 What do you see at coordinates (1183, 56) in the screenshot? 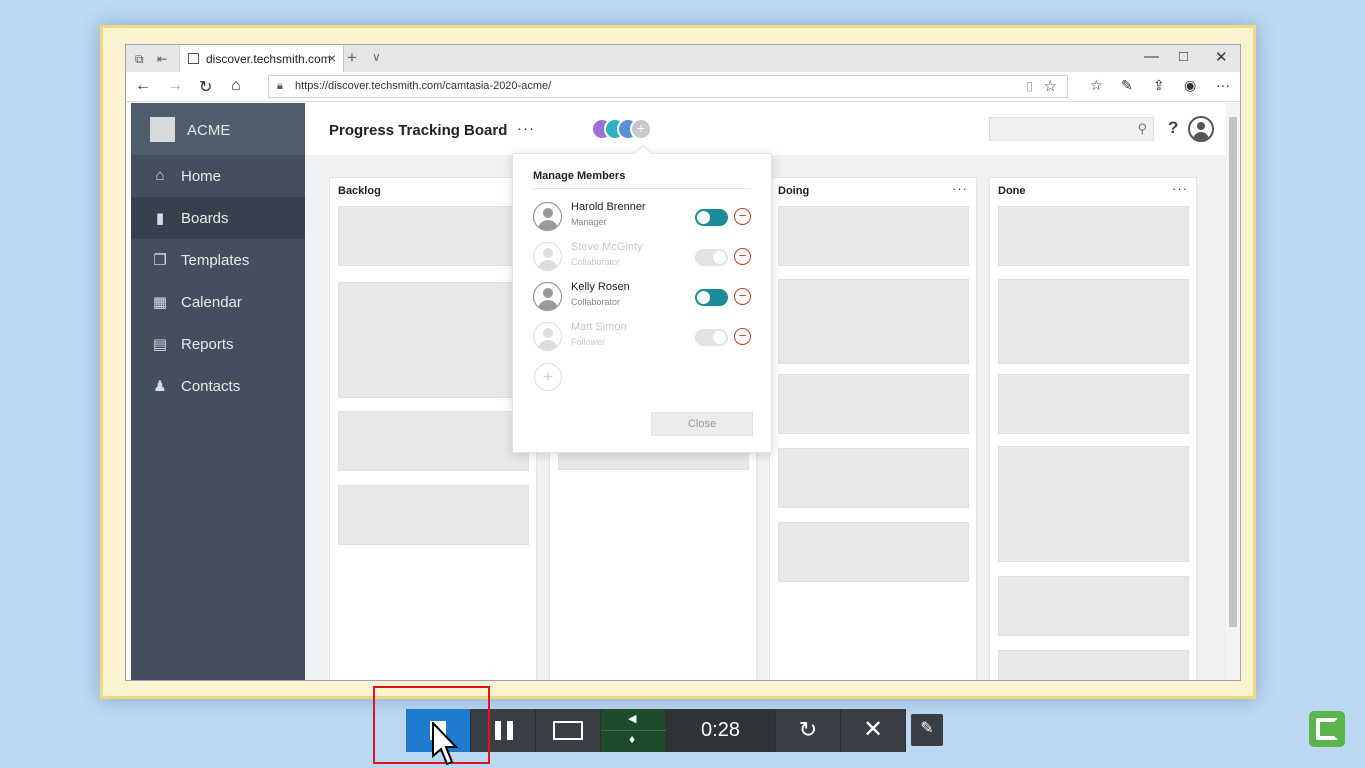
I see `maximize-icon: □` at bounding box center [1183, 56].